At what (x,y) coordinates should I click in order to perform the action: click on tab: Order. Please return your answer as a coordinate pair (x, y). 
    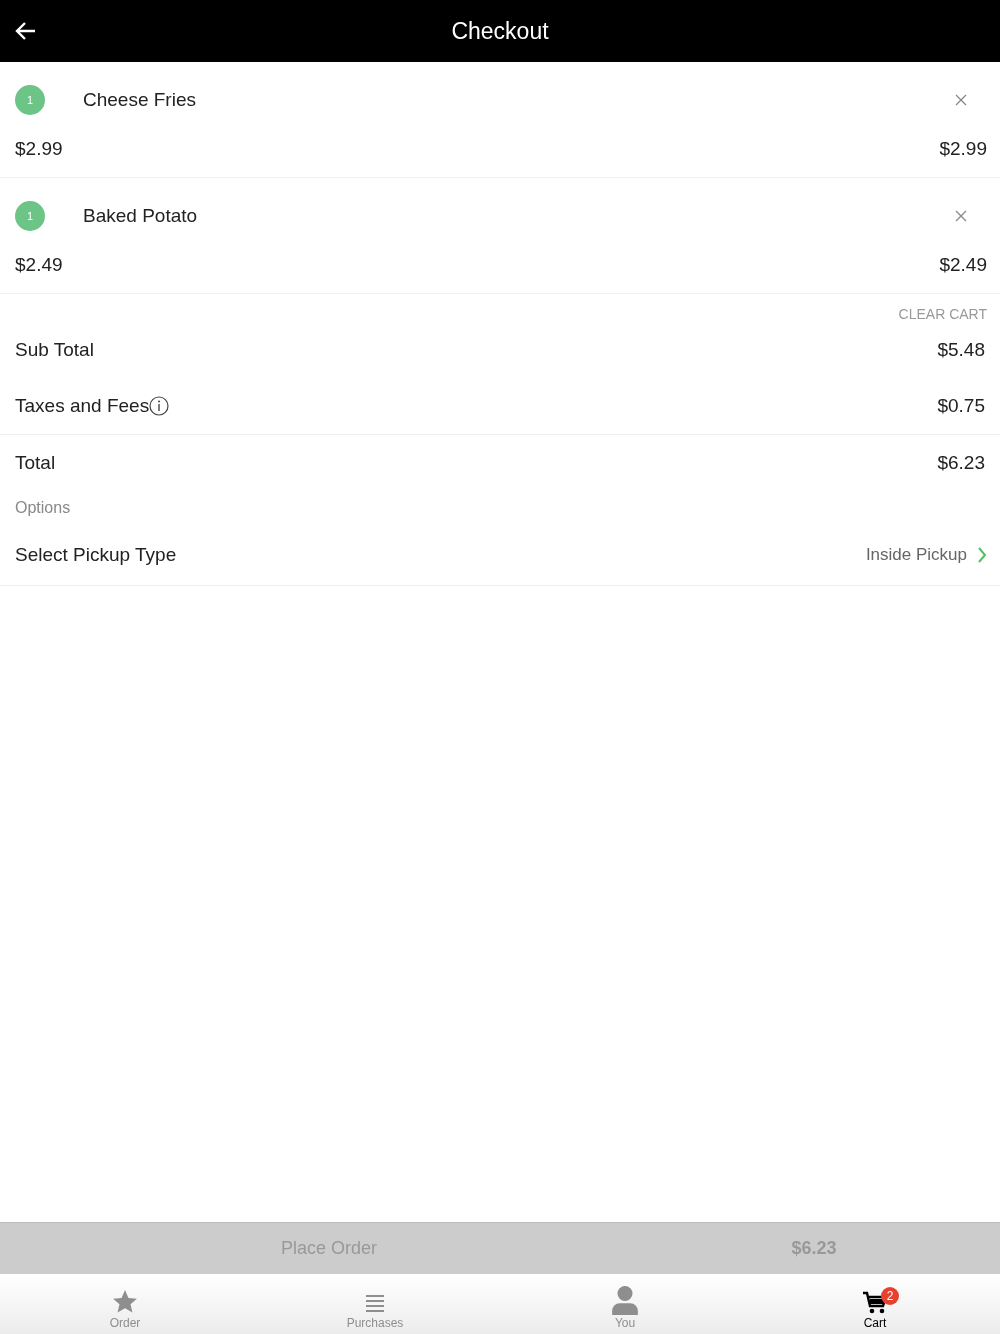
    Looking at the image, I should click on (125, 1304).